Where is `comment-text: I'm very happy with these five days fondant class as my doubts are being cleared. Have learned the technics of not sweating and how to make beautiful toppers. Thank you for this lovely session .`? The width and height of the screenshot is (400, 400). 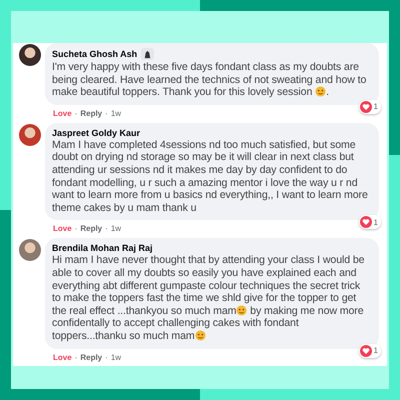
comment-text: I'm very happy with these five days fondant class as my doubts are being cleared. Have learned the technics of not sweating and how to make beautiful toppers. Thank you for this lovely session . is located at coordinates (210, 80).